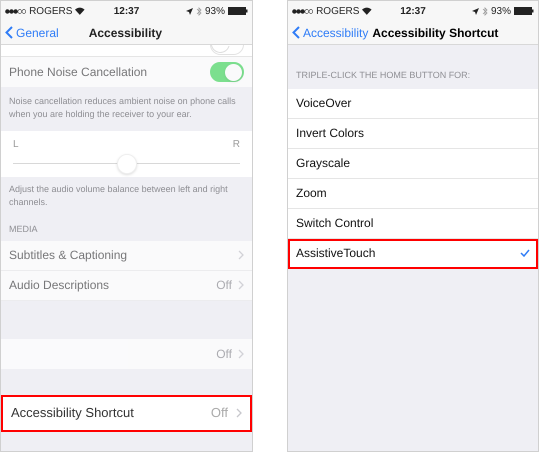  I want to click on option-label: AssistiveTouch, so click(336, 253).